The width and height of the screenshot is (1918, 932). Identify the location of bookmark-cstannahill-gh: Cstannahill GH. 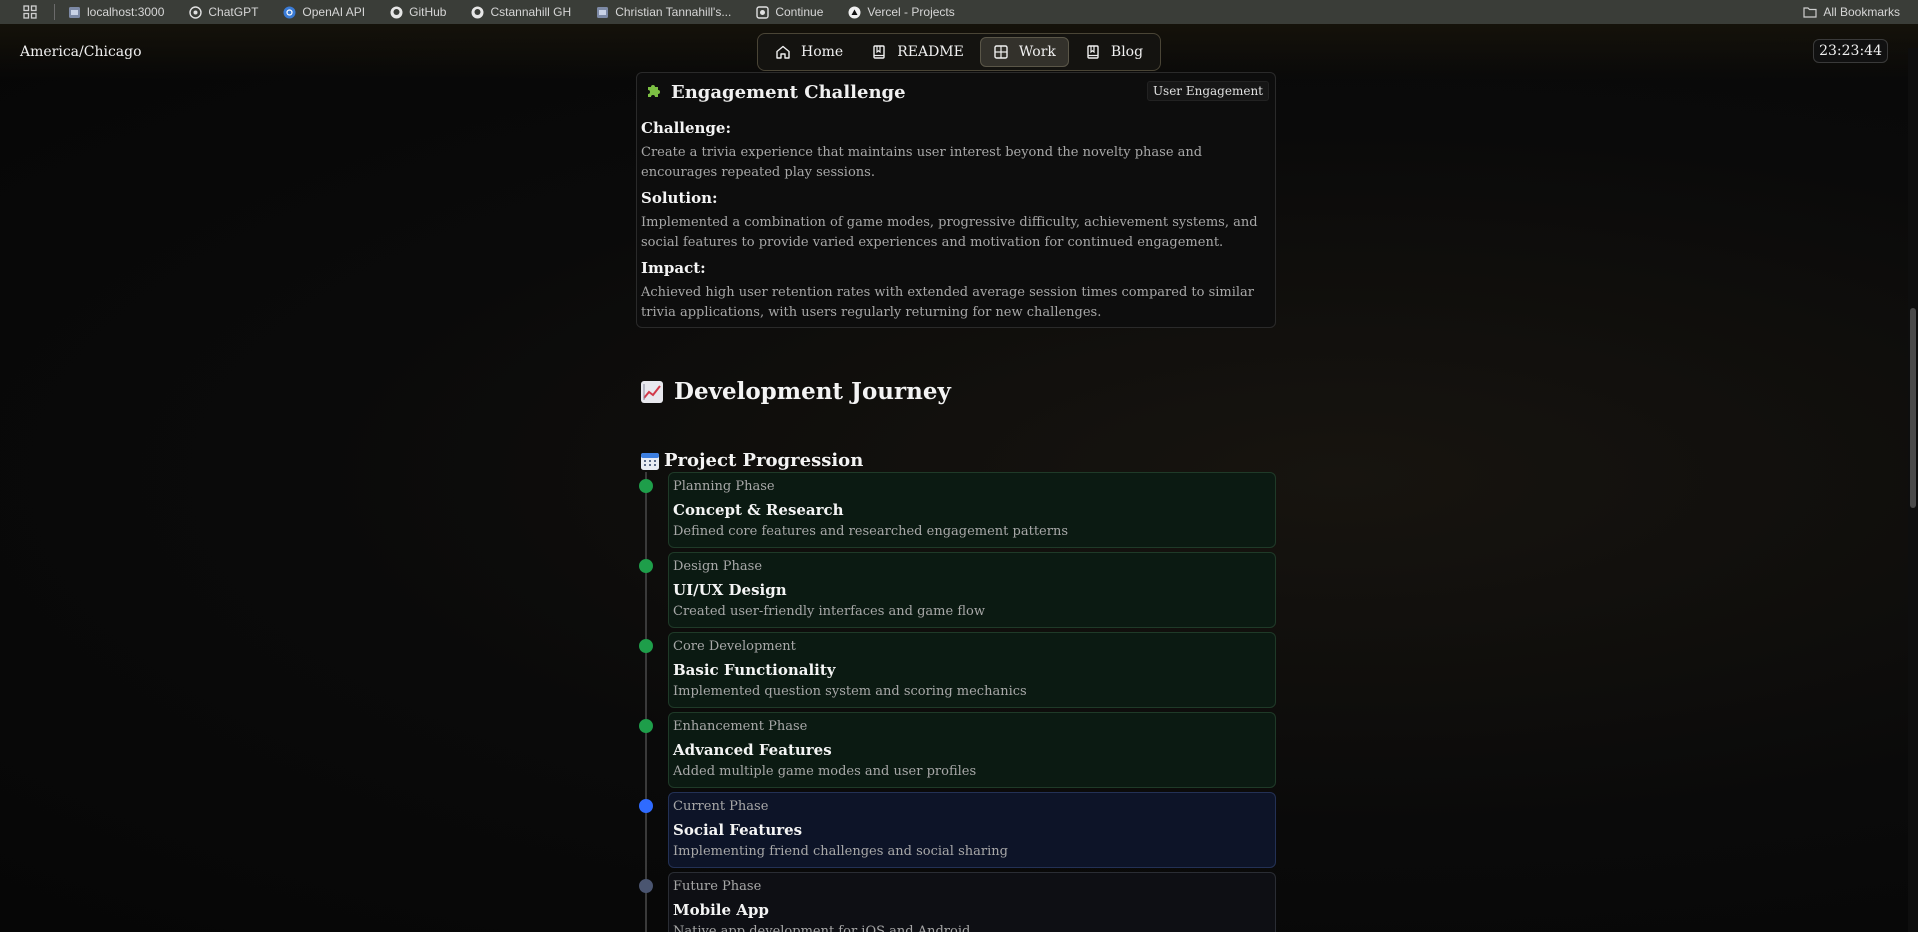
(520, 12).